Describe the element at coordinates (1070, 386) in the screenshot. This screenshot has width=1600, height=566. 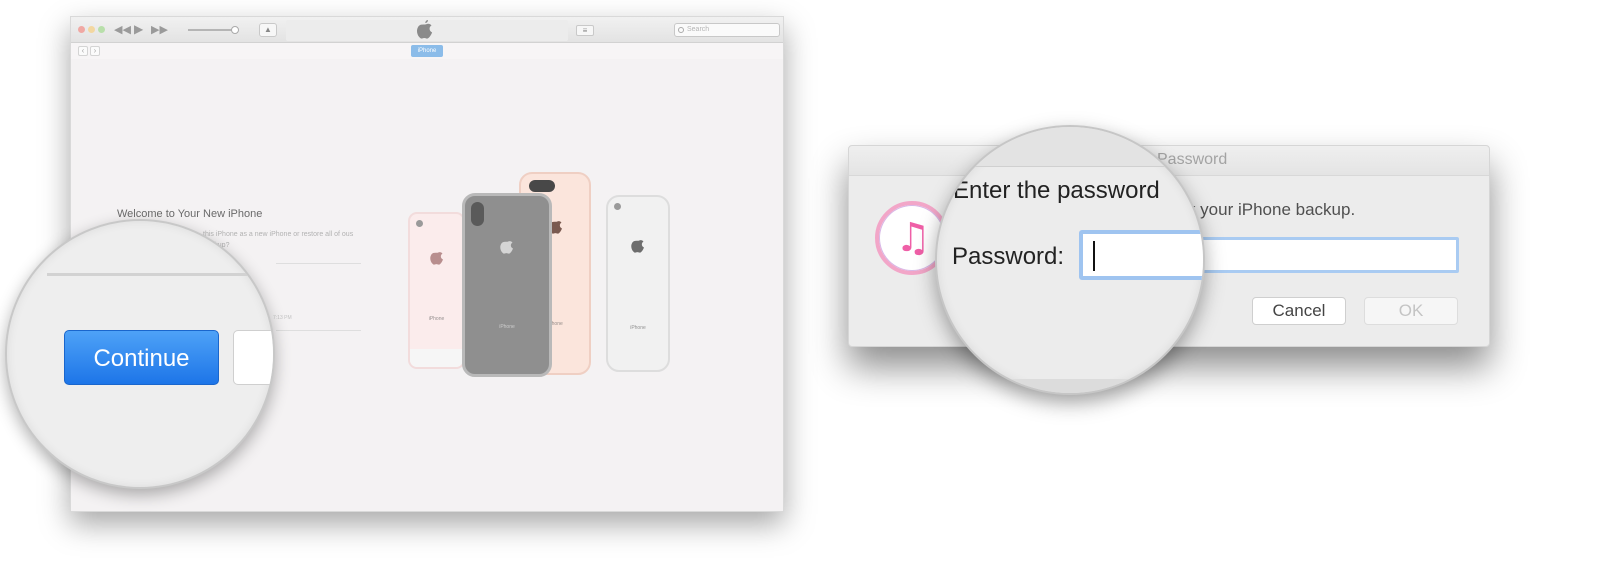
I see `dialog-bottom-zoomed` at that location.